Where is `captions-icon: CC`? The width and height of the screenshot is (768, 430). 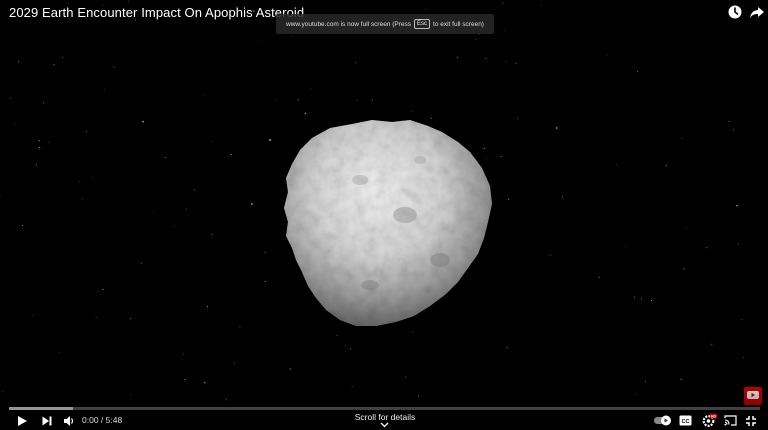 captions-icon: CC is located at coordinates (685, 420).